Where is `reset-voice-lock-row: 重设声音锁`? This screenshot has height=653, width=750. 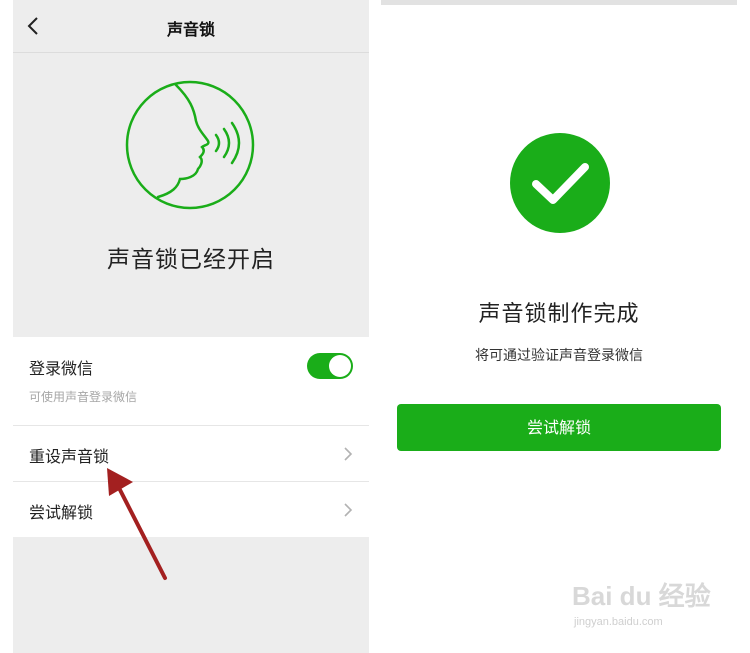
reset-voice-lock-row: 重设声音锁 is located at coordinates (191, 454).